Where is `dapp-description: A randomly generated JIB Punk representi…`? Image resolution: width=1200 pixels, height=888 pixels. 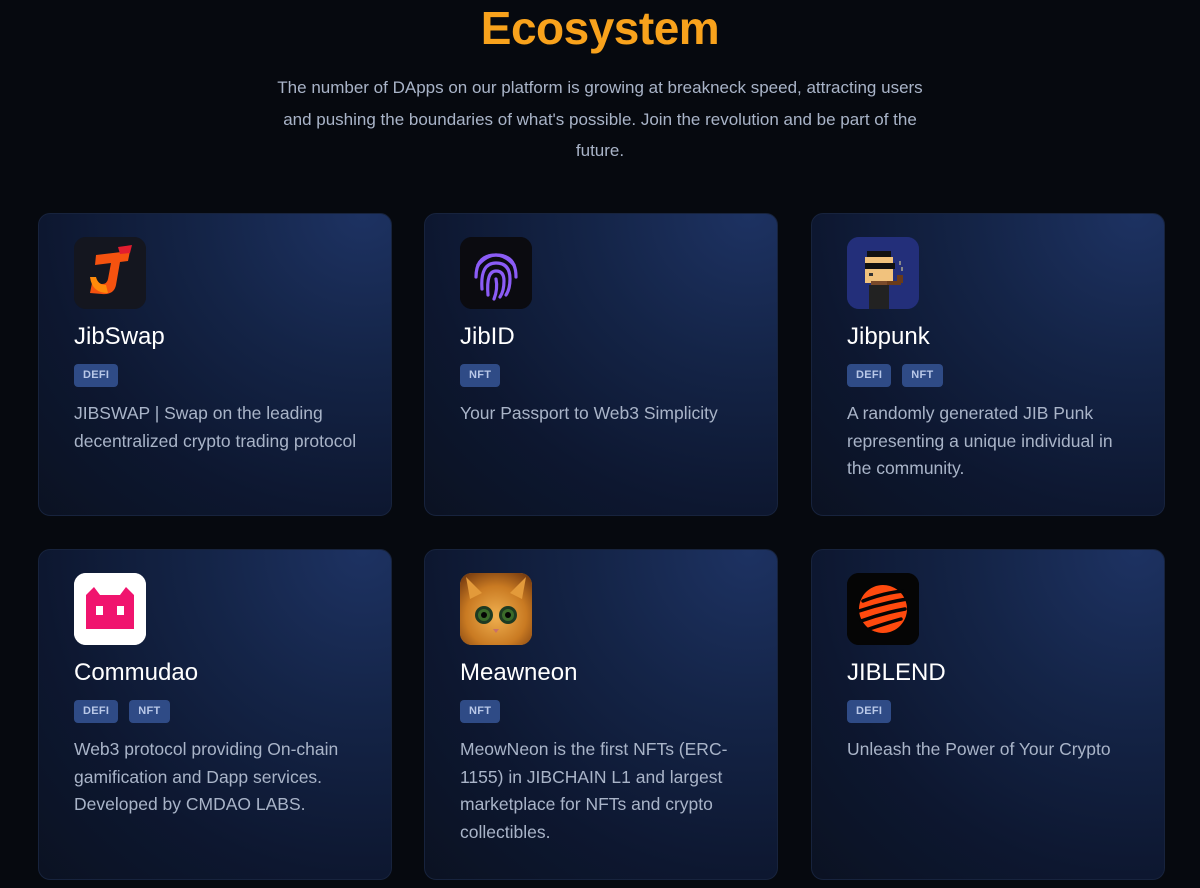
dapp-description: A randomly generated JIB Punk representi… is located at coordinates (980, 440).